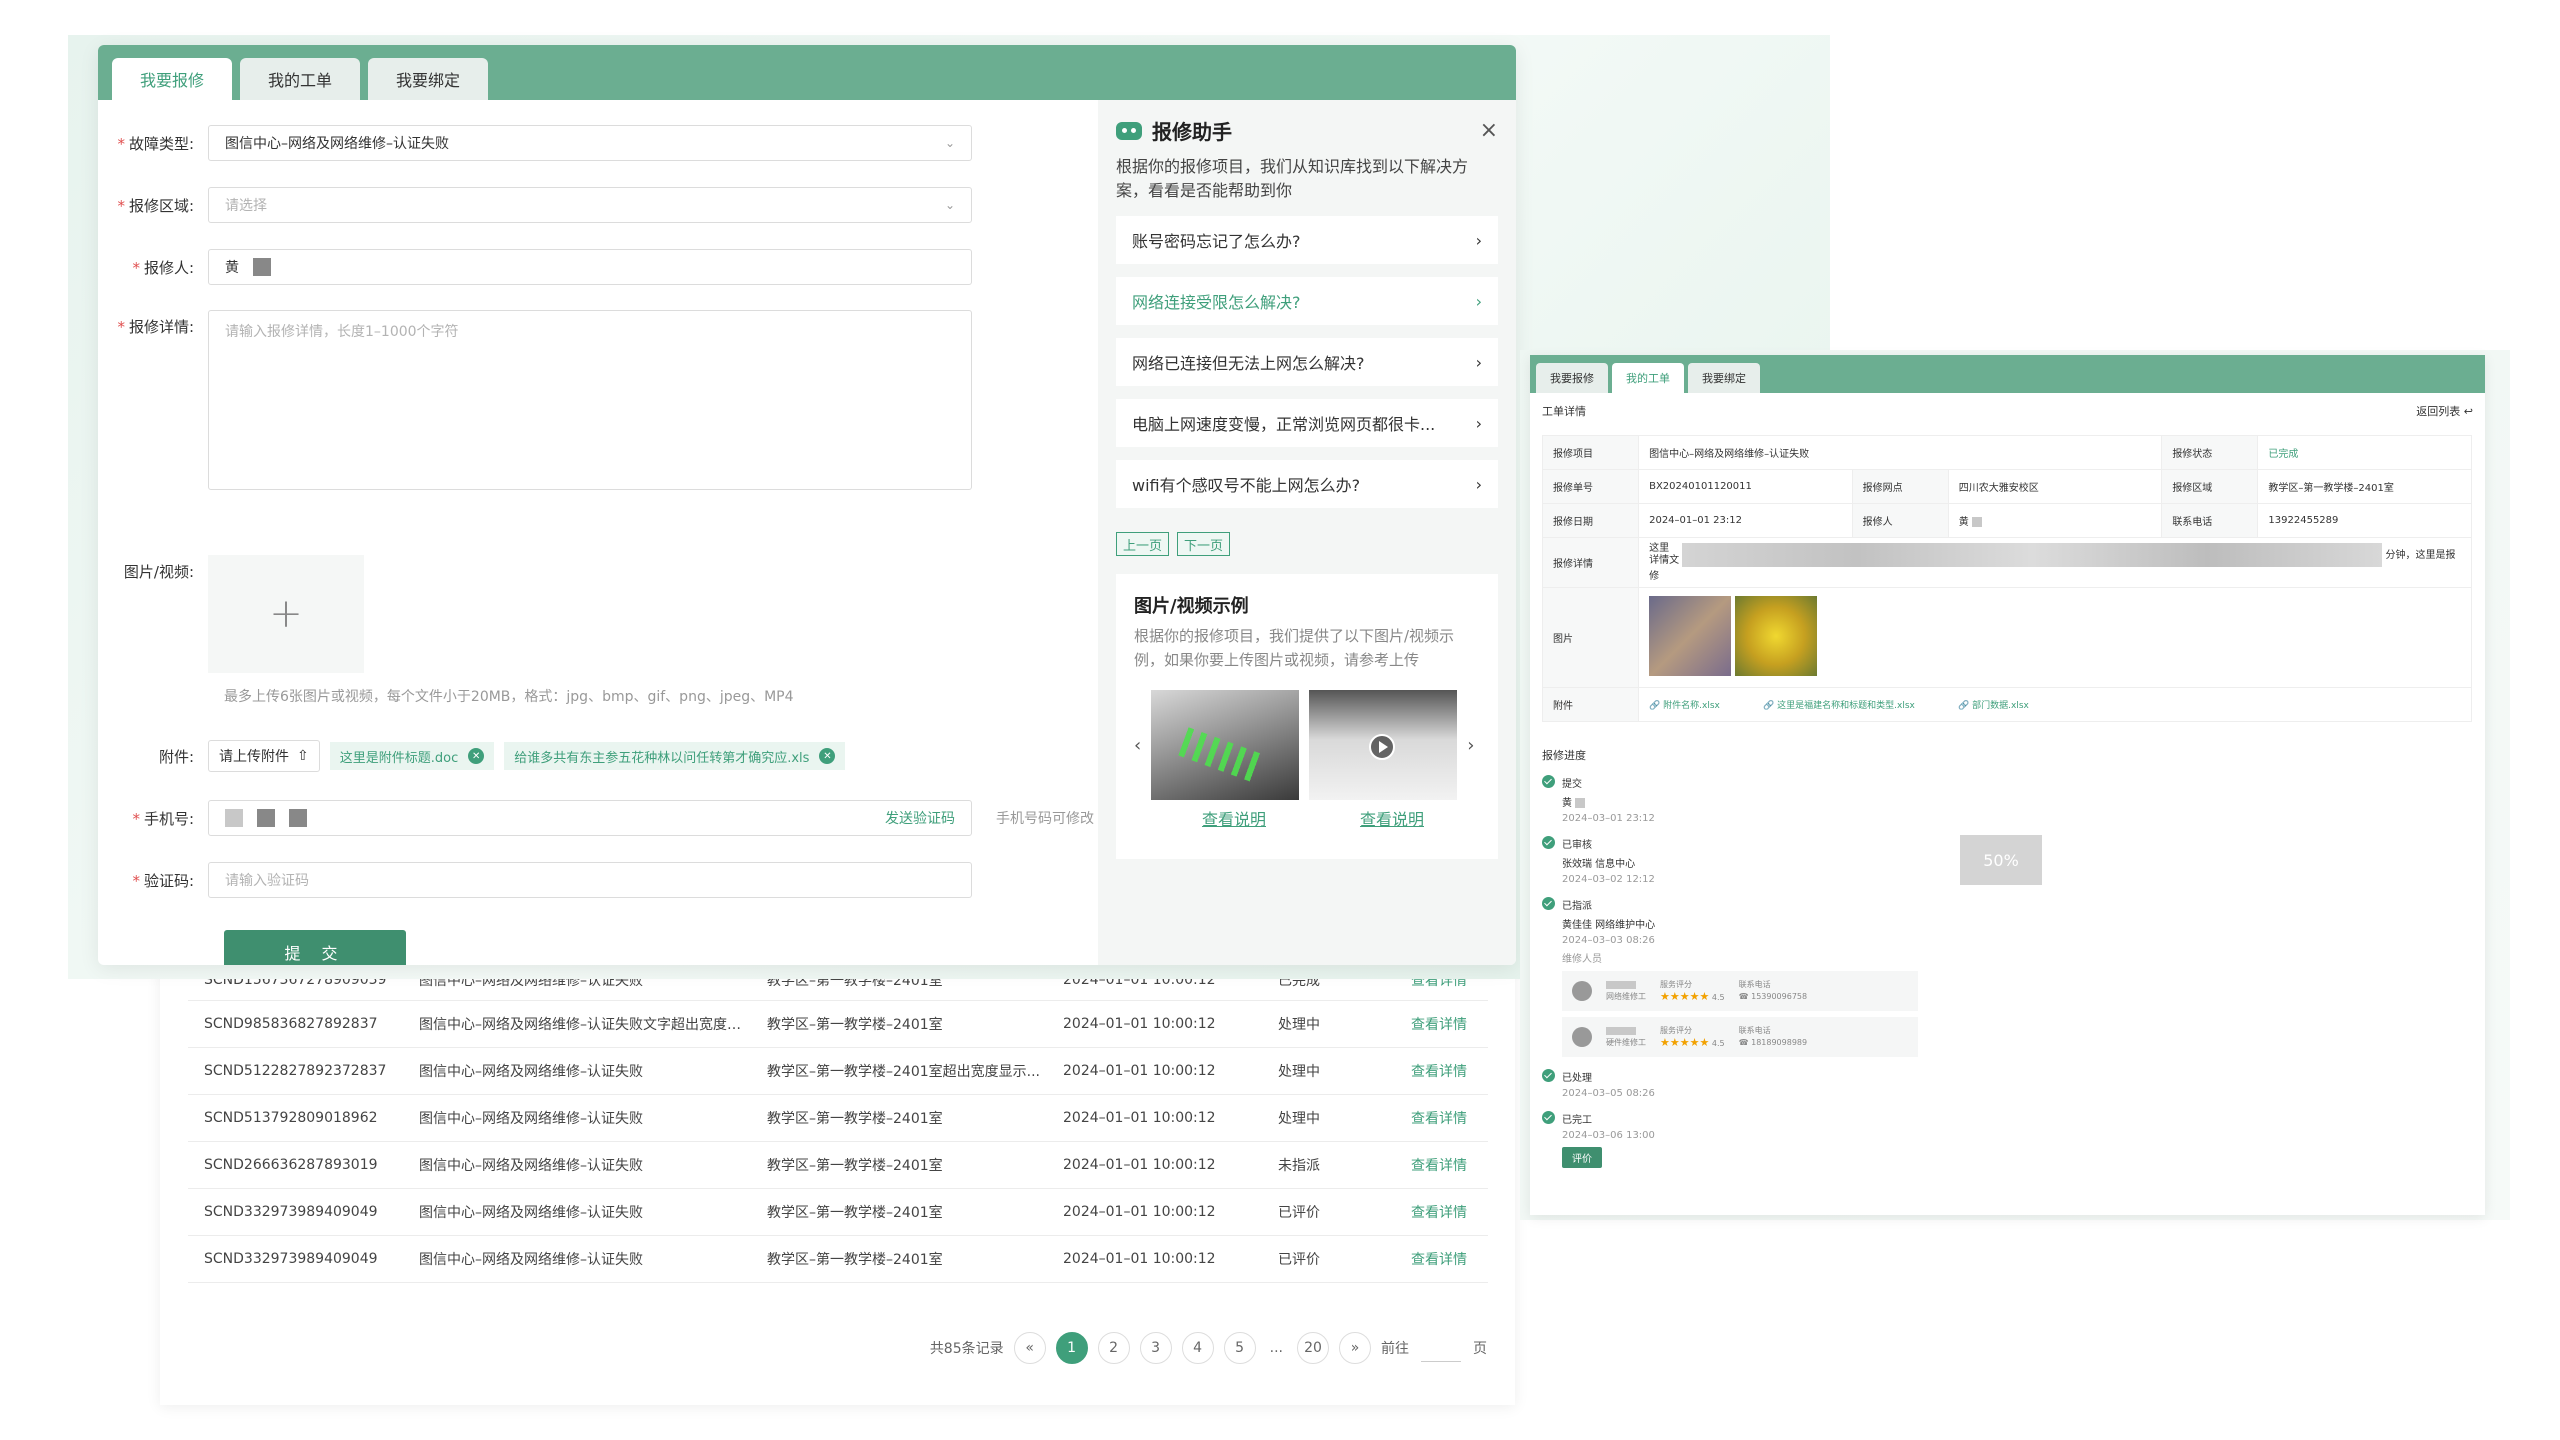  What do you see at coordinates (1355, 1348) in the screenshot?
I see `pagination-next: »` at bounding box center [1355, 1348].